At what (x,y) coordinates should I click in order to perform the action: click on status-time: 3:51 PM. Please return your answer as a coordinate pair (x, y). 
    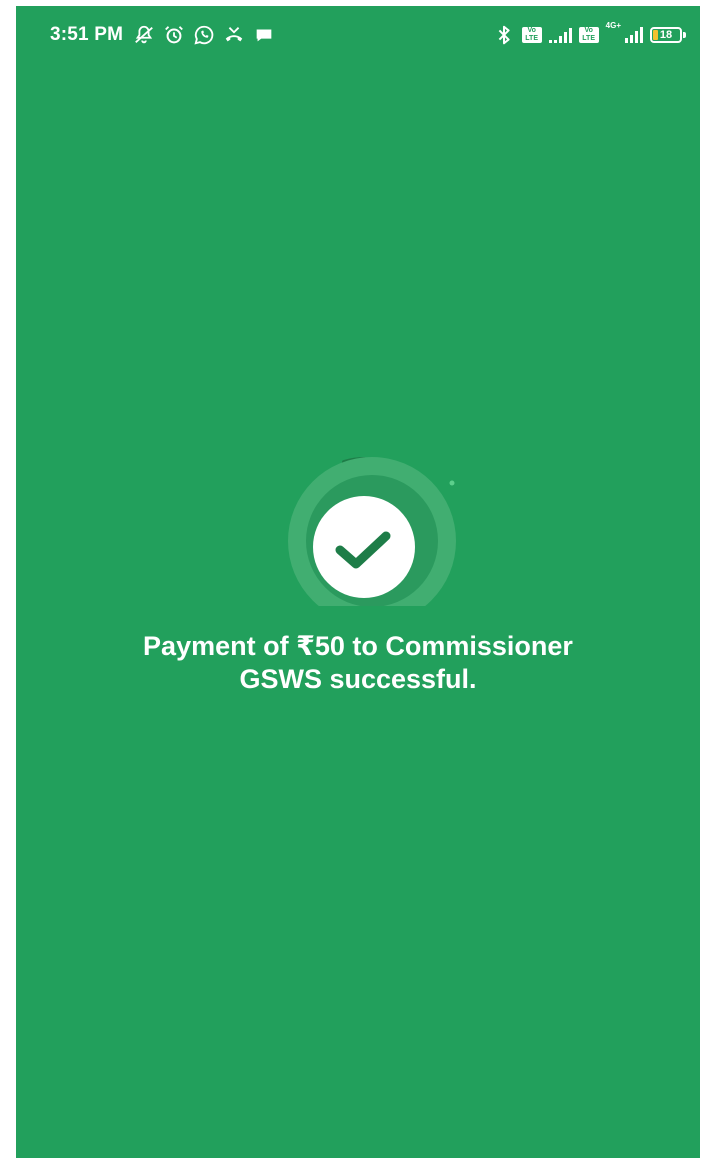
    Looking at the image, I should click on (87, 34).